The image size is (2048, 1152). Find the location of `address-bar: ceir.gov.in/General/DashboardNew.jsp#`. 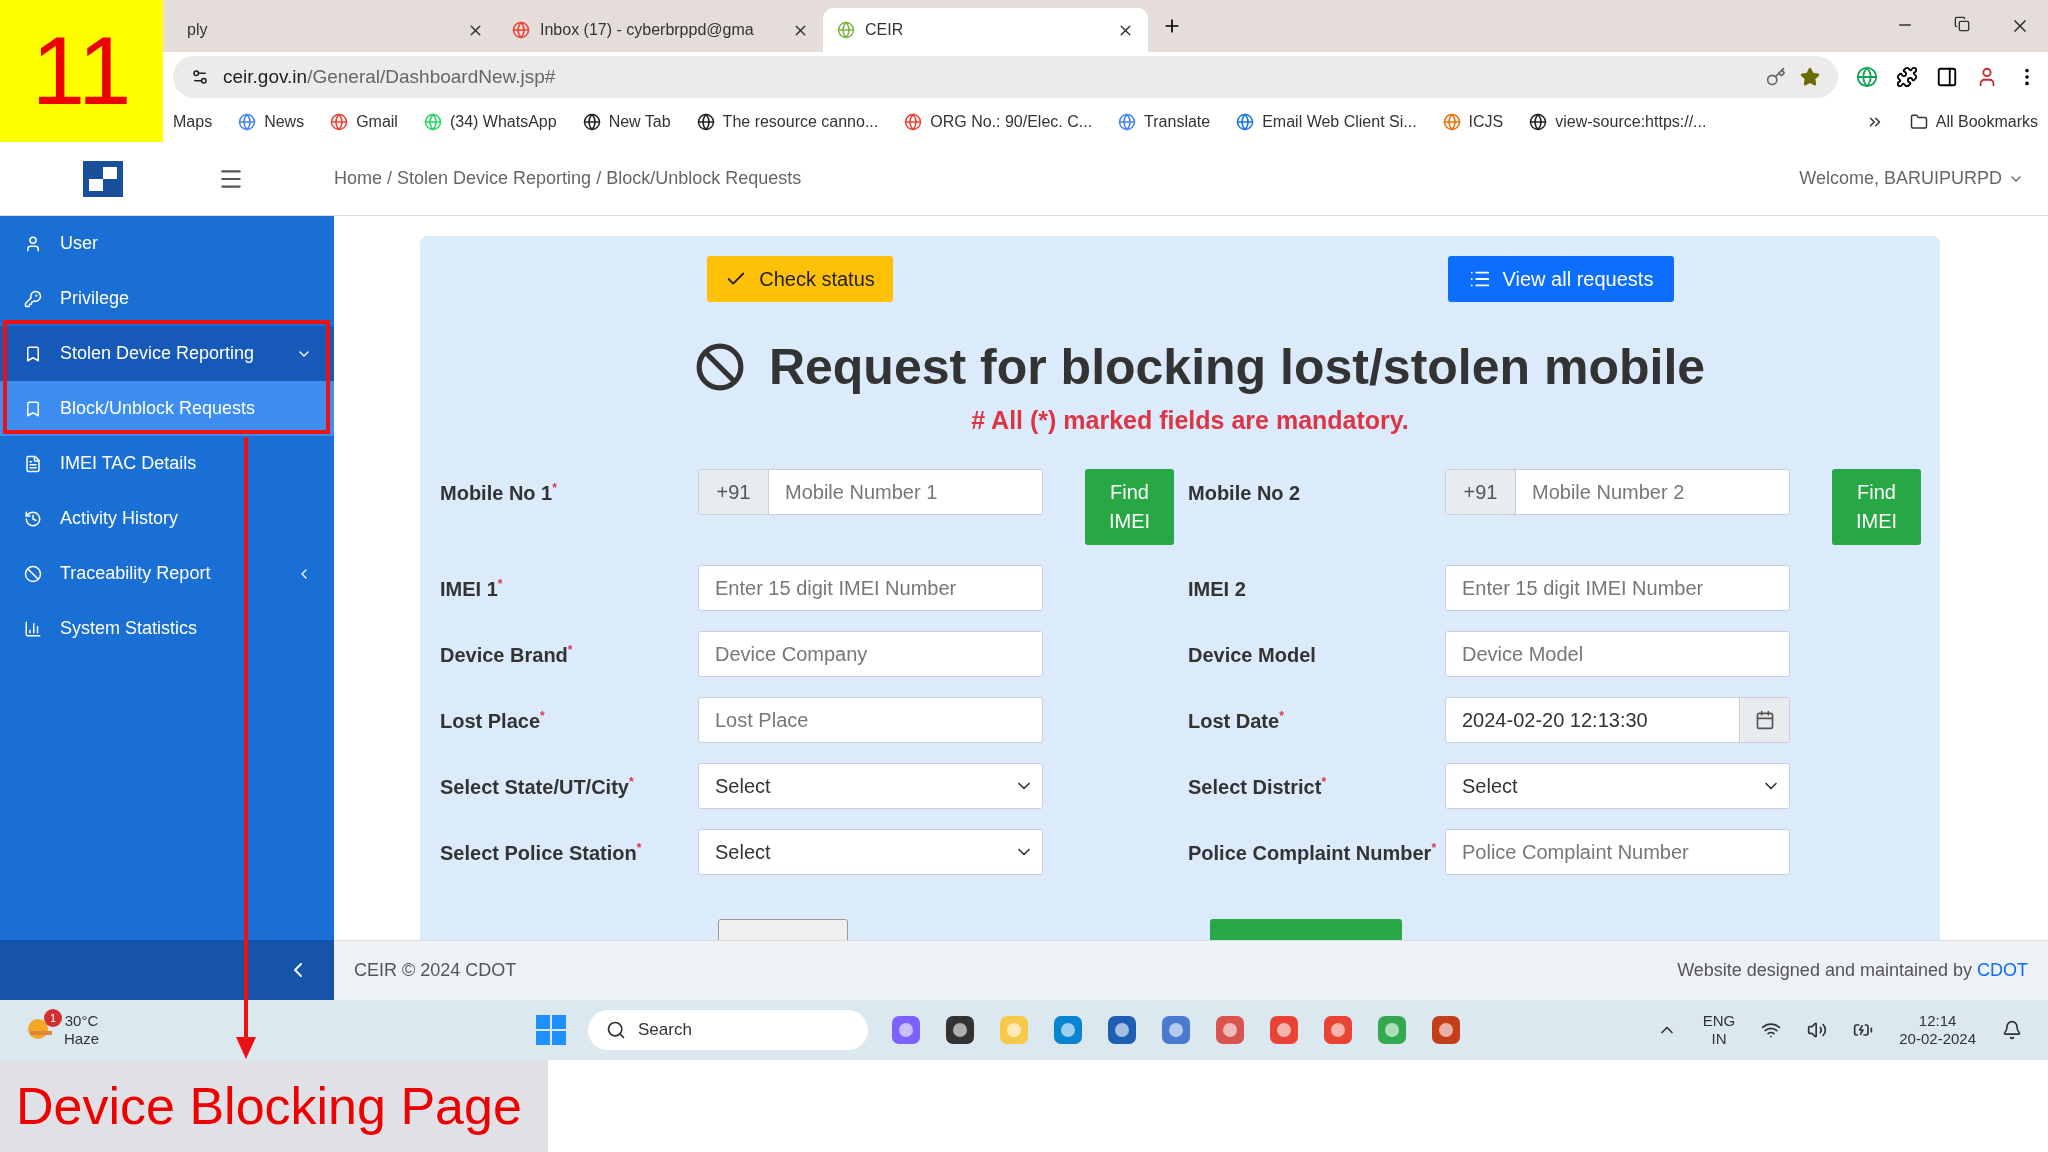

address-bar: ceir.gov.in/General/DashboardNew.jsp# is located at coordinates (1005, 77).